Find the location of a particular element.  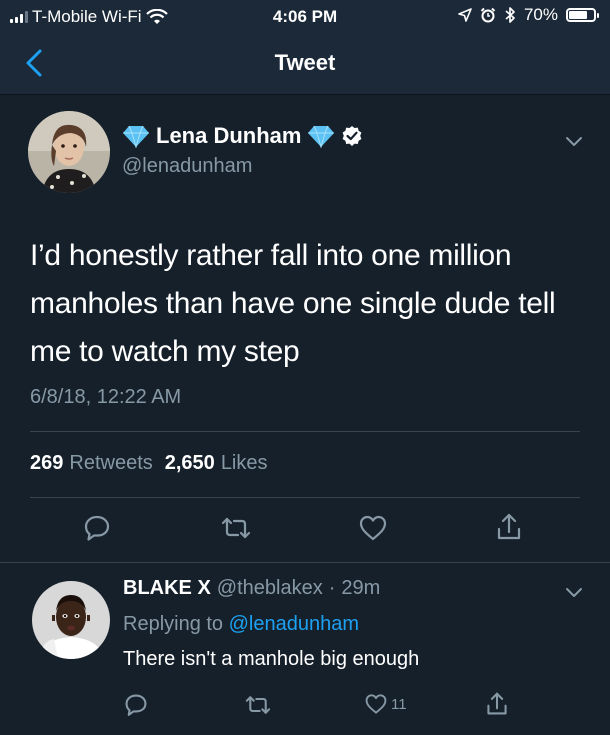

nav-bar: Tweet is located at coordinates (305, 64).